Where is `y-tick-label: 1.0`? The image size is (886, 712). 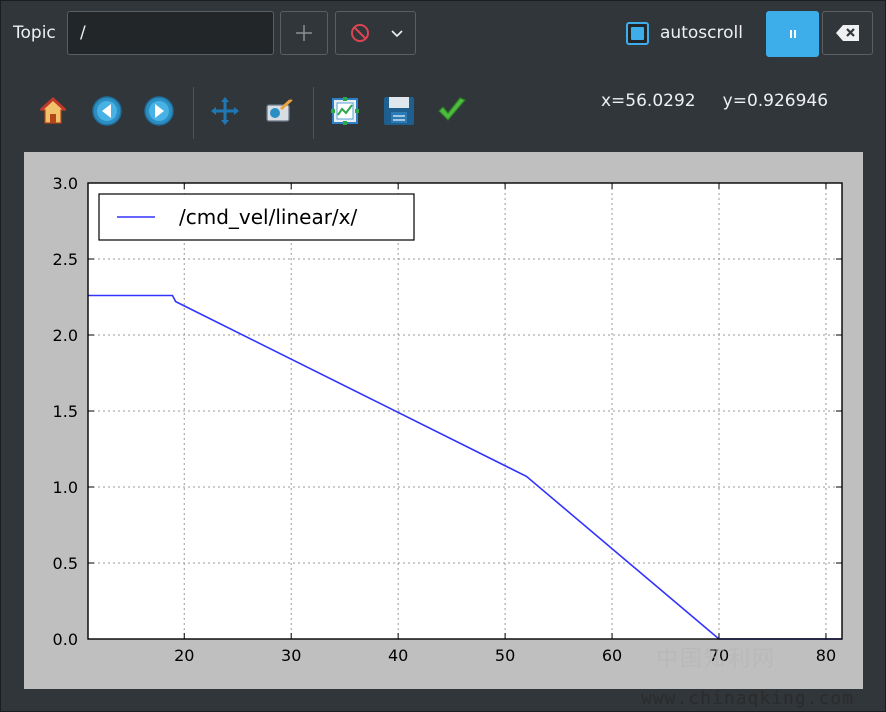
y-tick-label: 1.0 is located at coordinates (65, 487).